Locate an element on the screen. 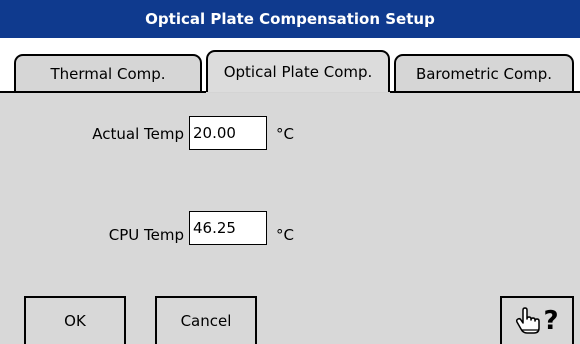 The height and width of the screenshot is (344, 580). cpu-temp-unit: °C is located at coordinates (285, 235).